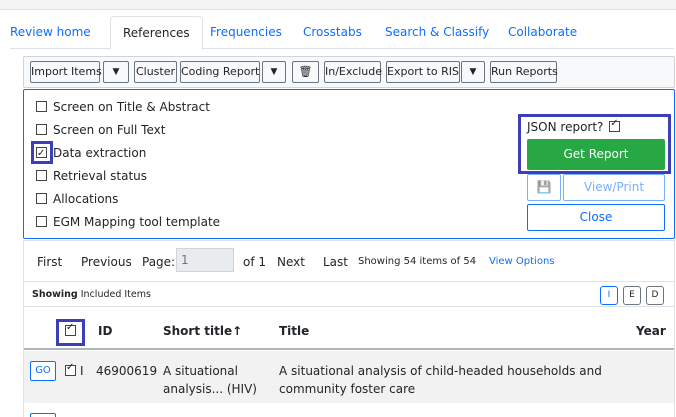  What do you see at coordinates (651, 331) in the screenshot?
I see `column-year-header: Year` at bounding box center [651, 331].